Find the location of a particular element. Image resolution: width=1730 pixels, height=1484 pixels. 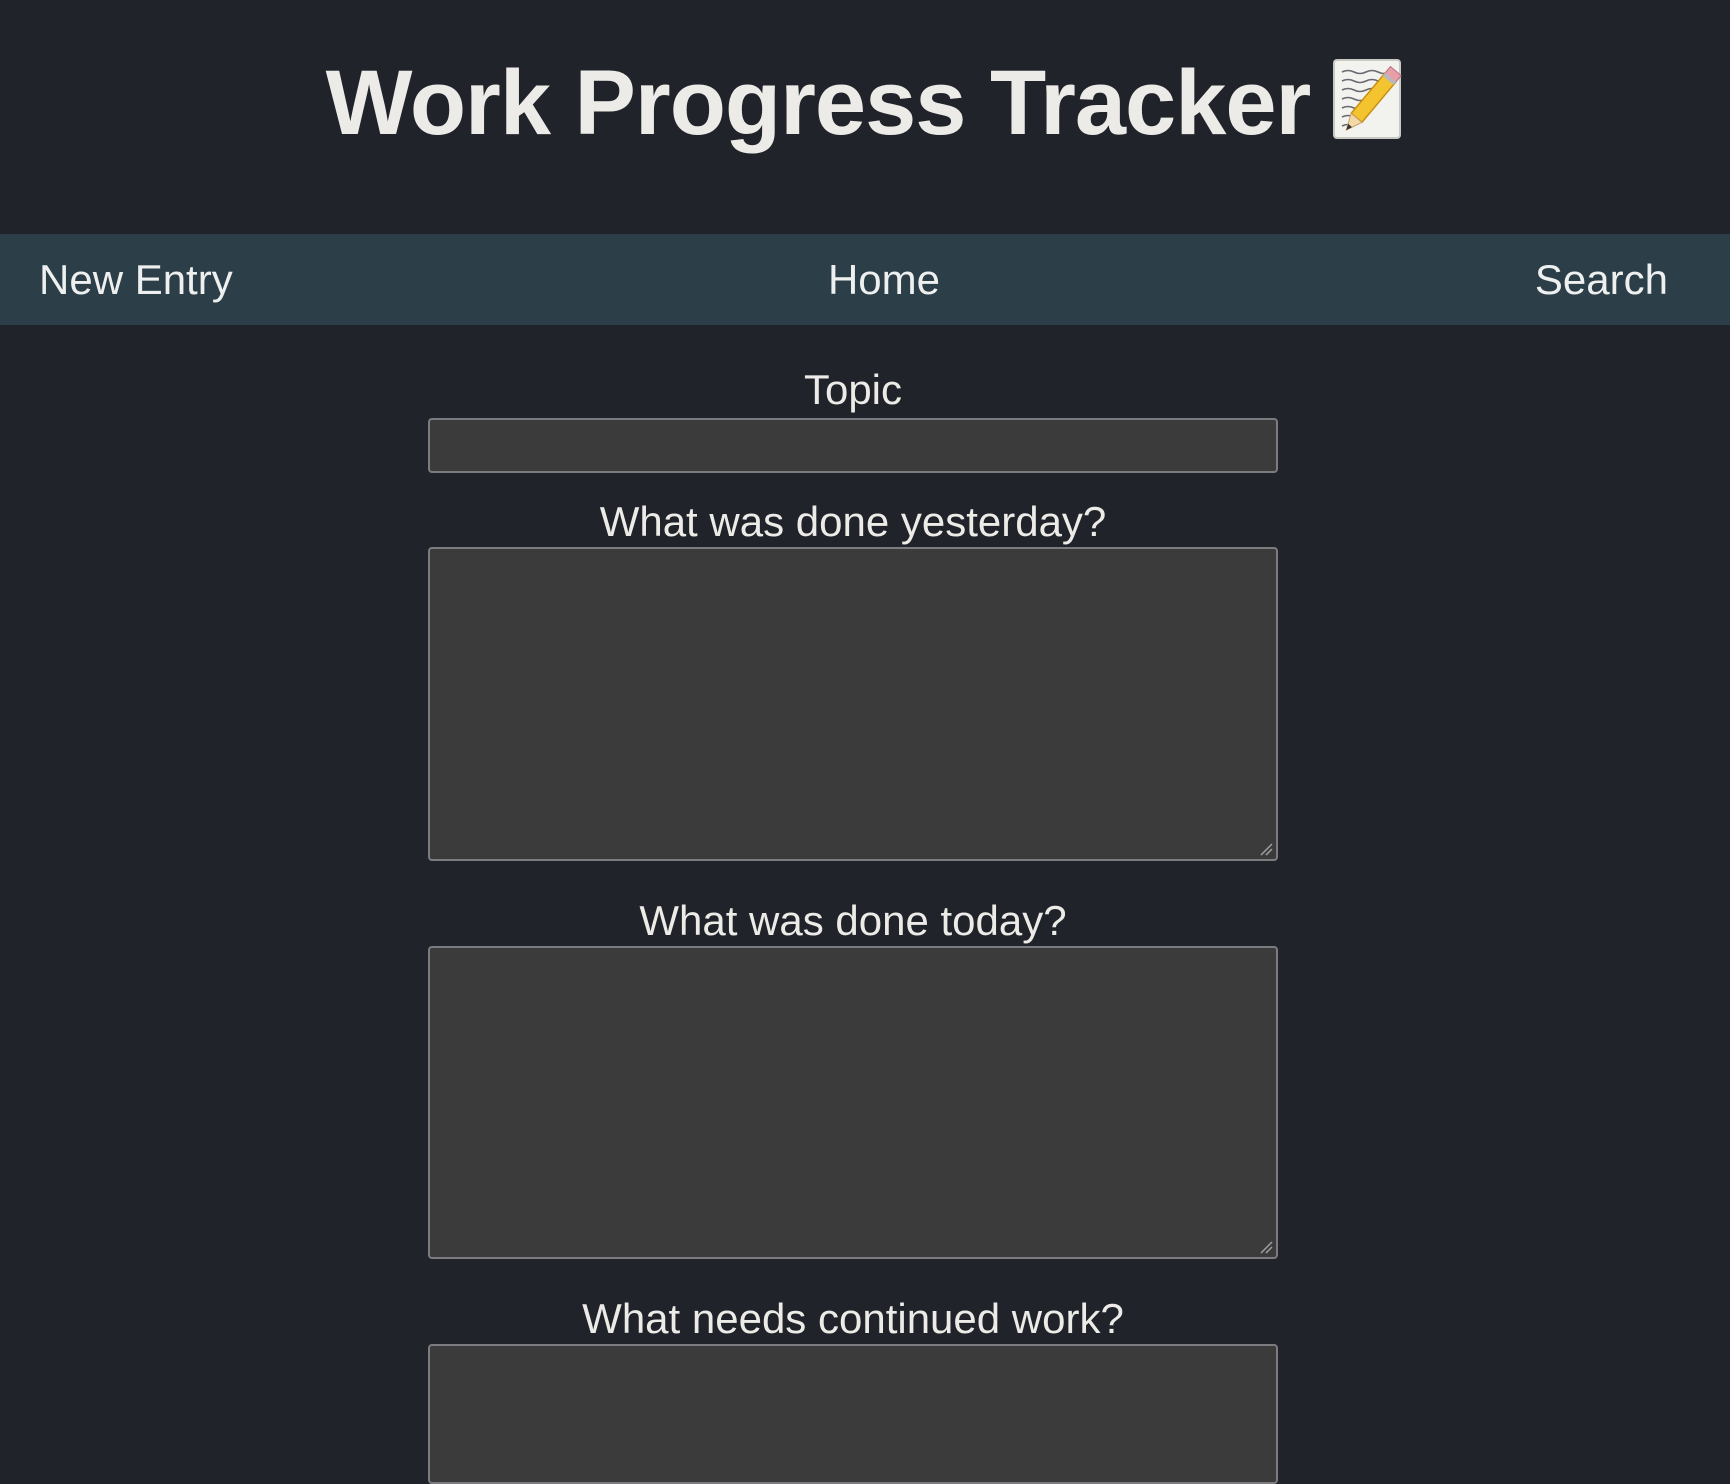

nav-bar: New Entry Home Search is located at coordinates (865, 279).